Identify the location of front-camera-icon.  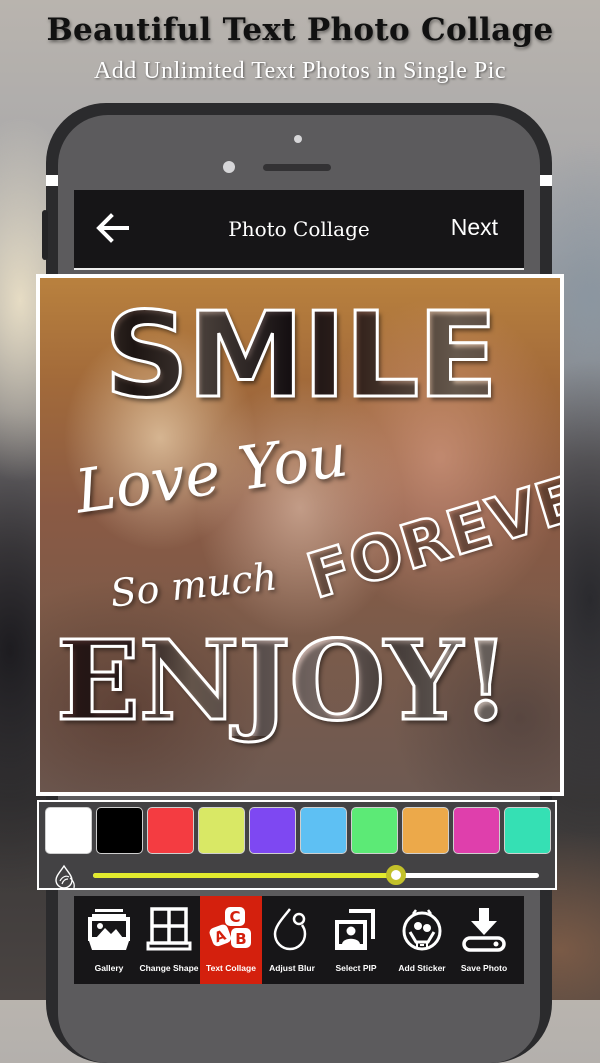
(298, 139).